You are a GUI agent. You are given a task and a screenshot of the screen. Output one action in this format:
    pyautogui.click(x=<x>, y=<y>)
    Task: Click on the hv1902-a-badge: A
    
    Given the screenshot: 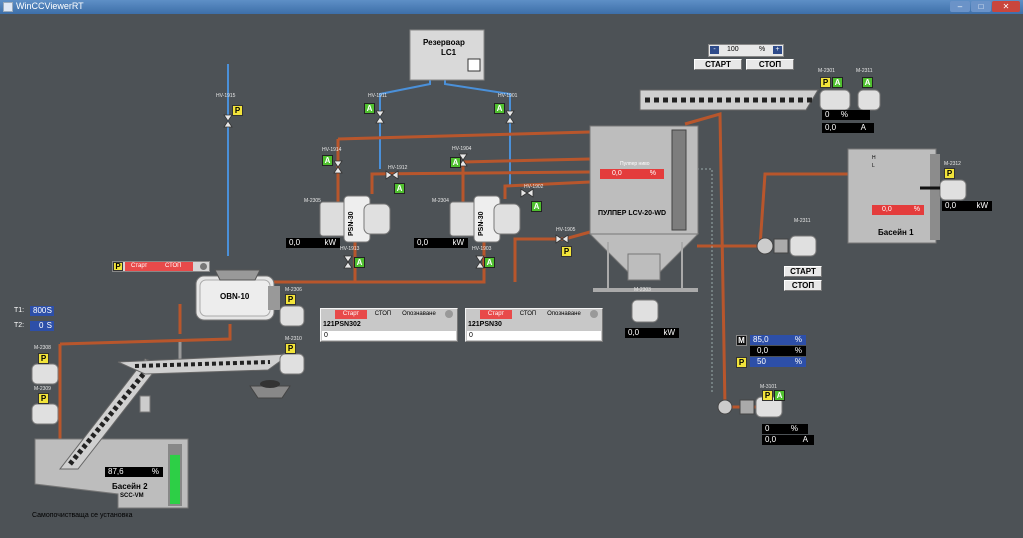 What is the action you would take?
    pyautogui.click(x=536, y=206)
    